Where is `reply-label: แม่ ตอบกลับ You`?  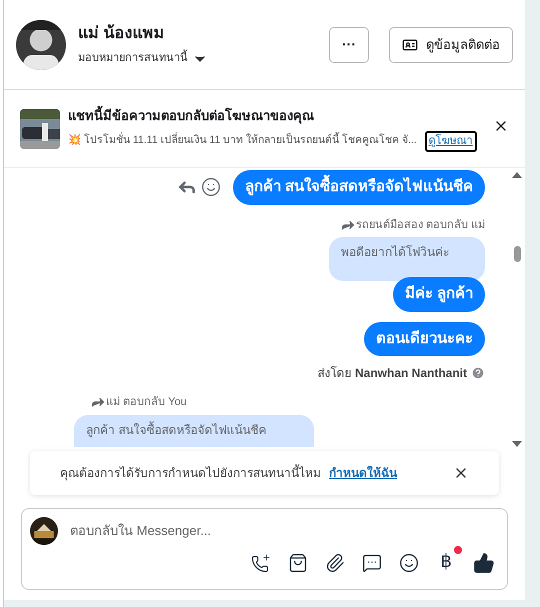 reply-label: แม่ ตอบกลับ You is located at coordinates (146, 402).